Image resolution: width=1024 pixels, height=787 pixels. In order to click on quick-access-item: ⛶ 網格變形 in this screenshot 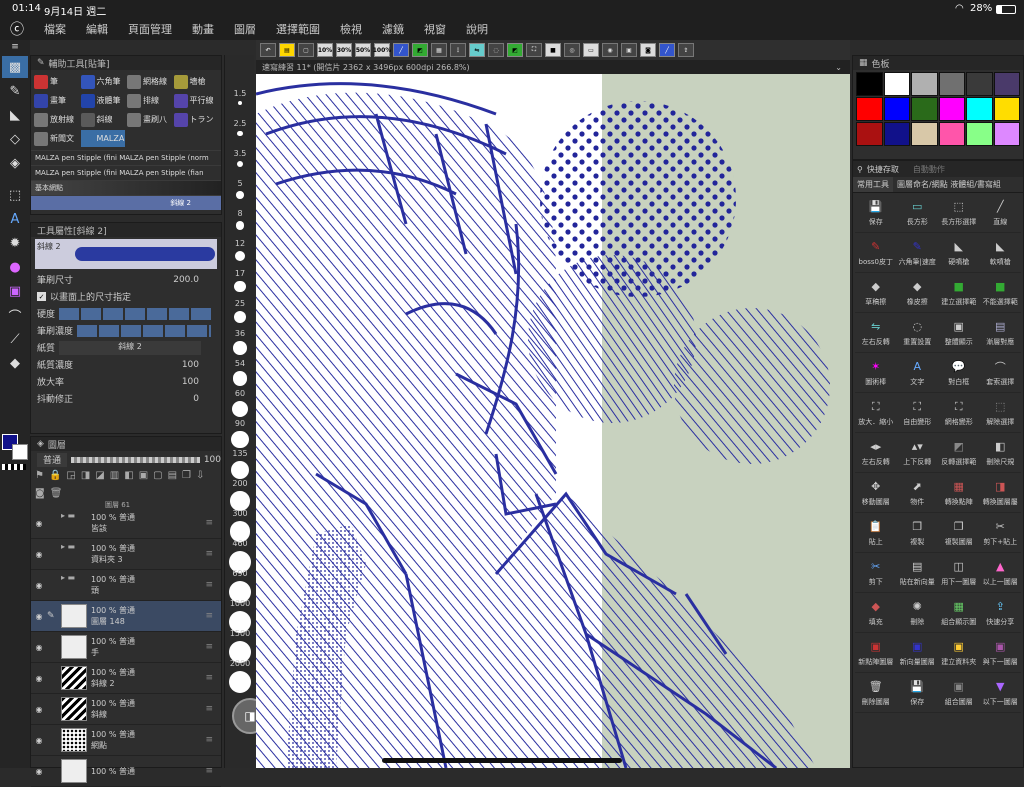, I will do `click(959, 413)`.